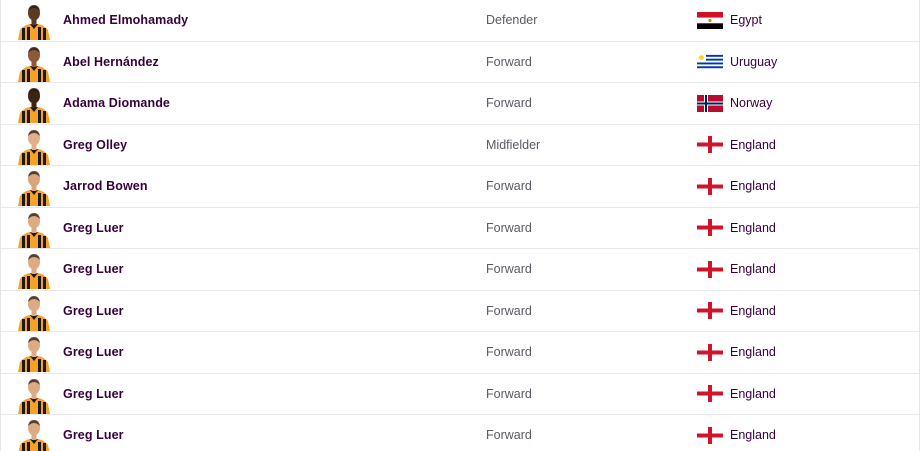  What do you see at coordinates (751, 103) in the screenshot?
I see `country-name: Norway` at bounding box center [751, 103].